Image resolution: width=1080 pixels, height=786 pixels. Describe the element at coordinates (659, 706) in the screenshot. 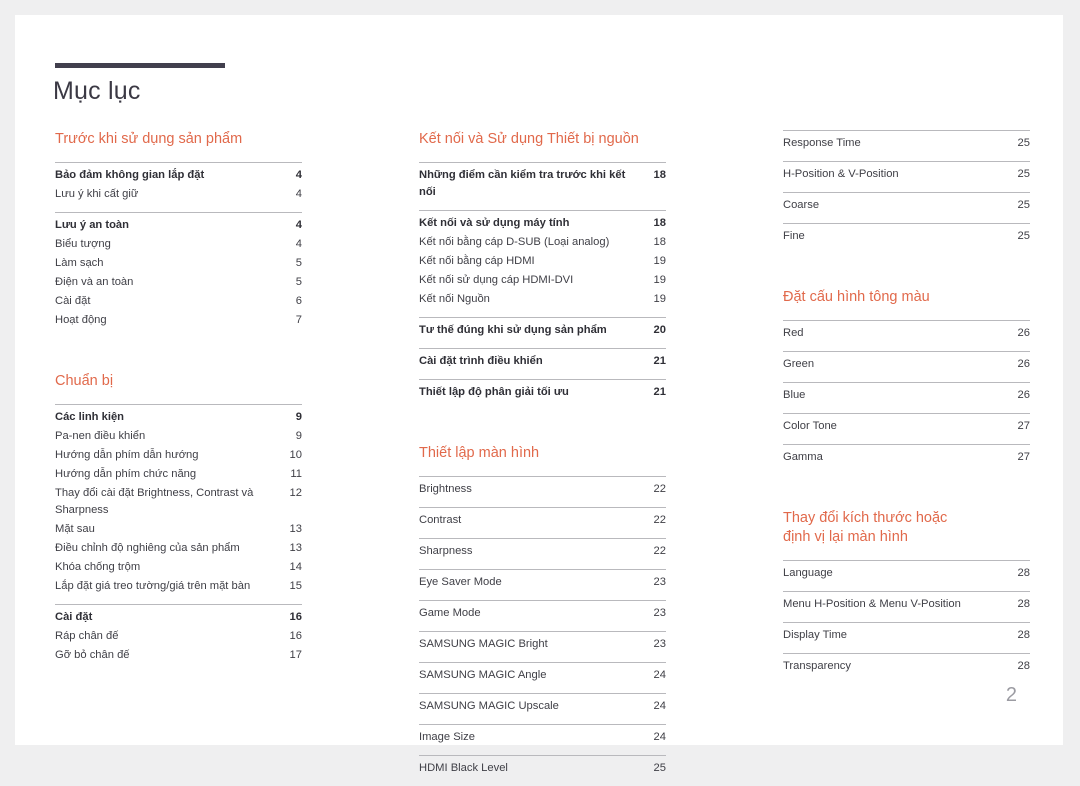

I see `toc-entry-page: 24` at that location.